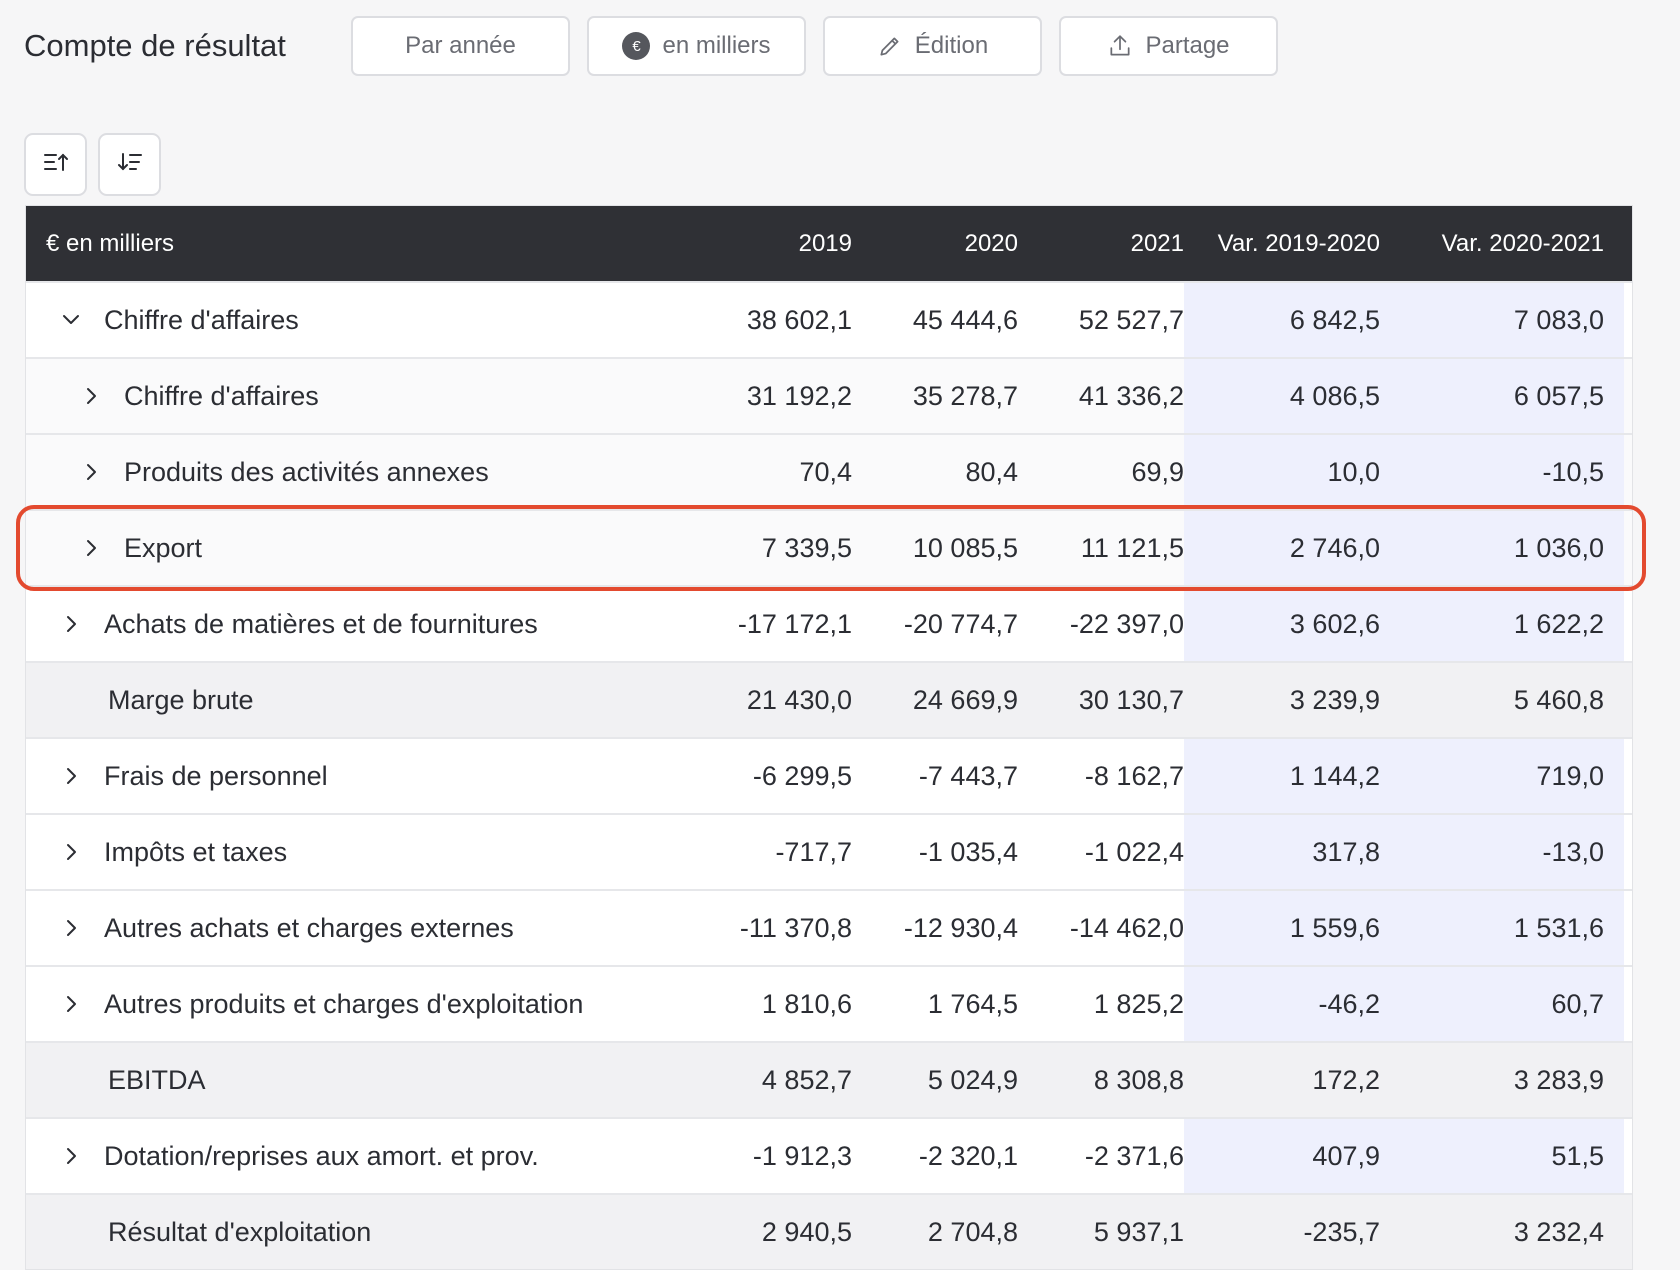 Image resolution: width=1680 pixels, height=1270 pixels. Describe the element at coordinates (972, 1079) in the screenshot. I see `value-2020: 5 024,9` at that location.